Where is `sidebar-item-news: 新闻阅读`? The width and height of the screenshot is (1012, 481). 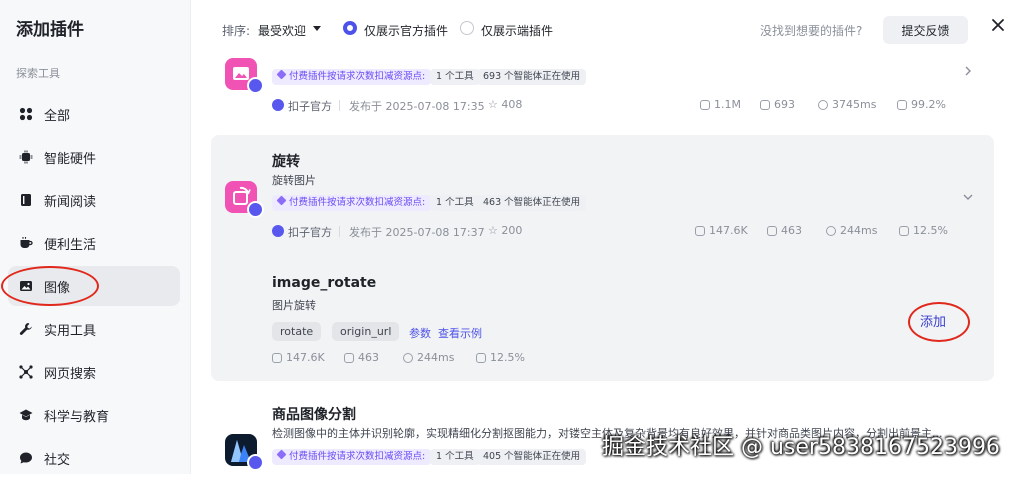
sidebar-item-news: 新闻阅读 is located at coordinates (94, 200).